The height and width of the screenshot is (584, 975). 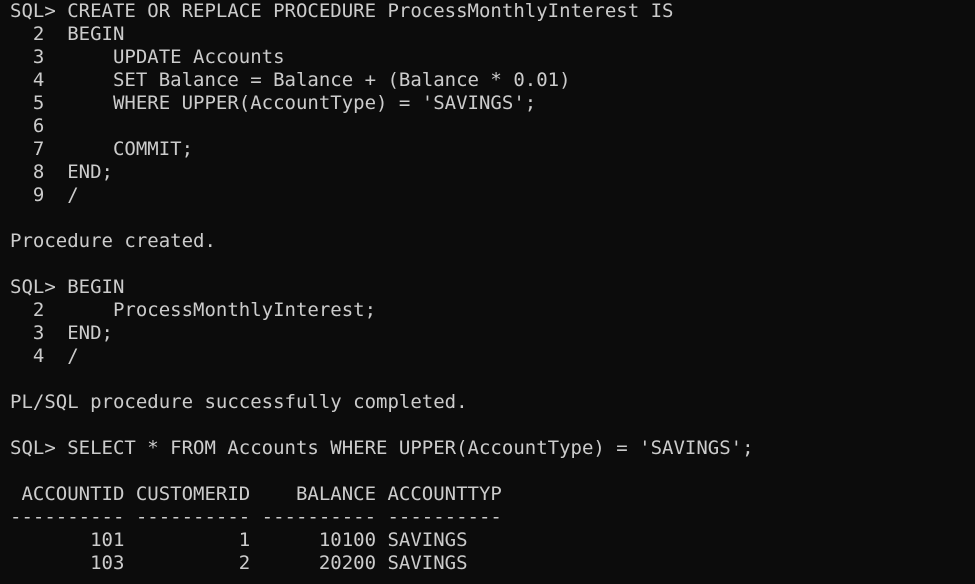 What do you see at coordinates (44, 356) in the screenshot?
I see `terminal-line-4-slash: 4 /` at bounding box center [44, 356].